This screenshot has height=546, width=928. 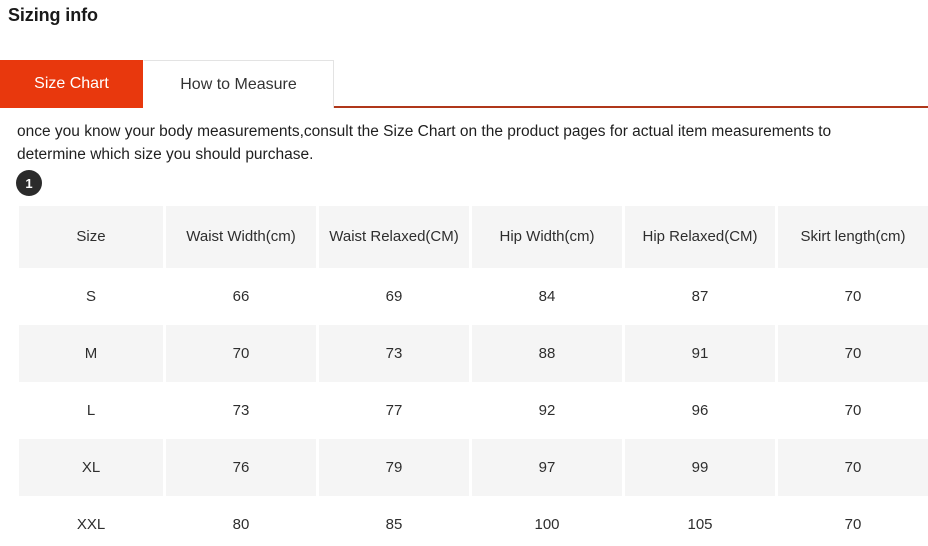 What do you see at coordinates (700, 521) in the screenshot?
I see `cell-hip-relaxed: 105` at bounding box center [700, 521].